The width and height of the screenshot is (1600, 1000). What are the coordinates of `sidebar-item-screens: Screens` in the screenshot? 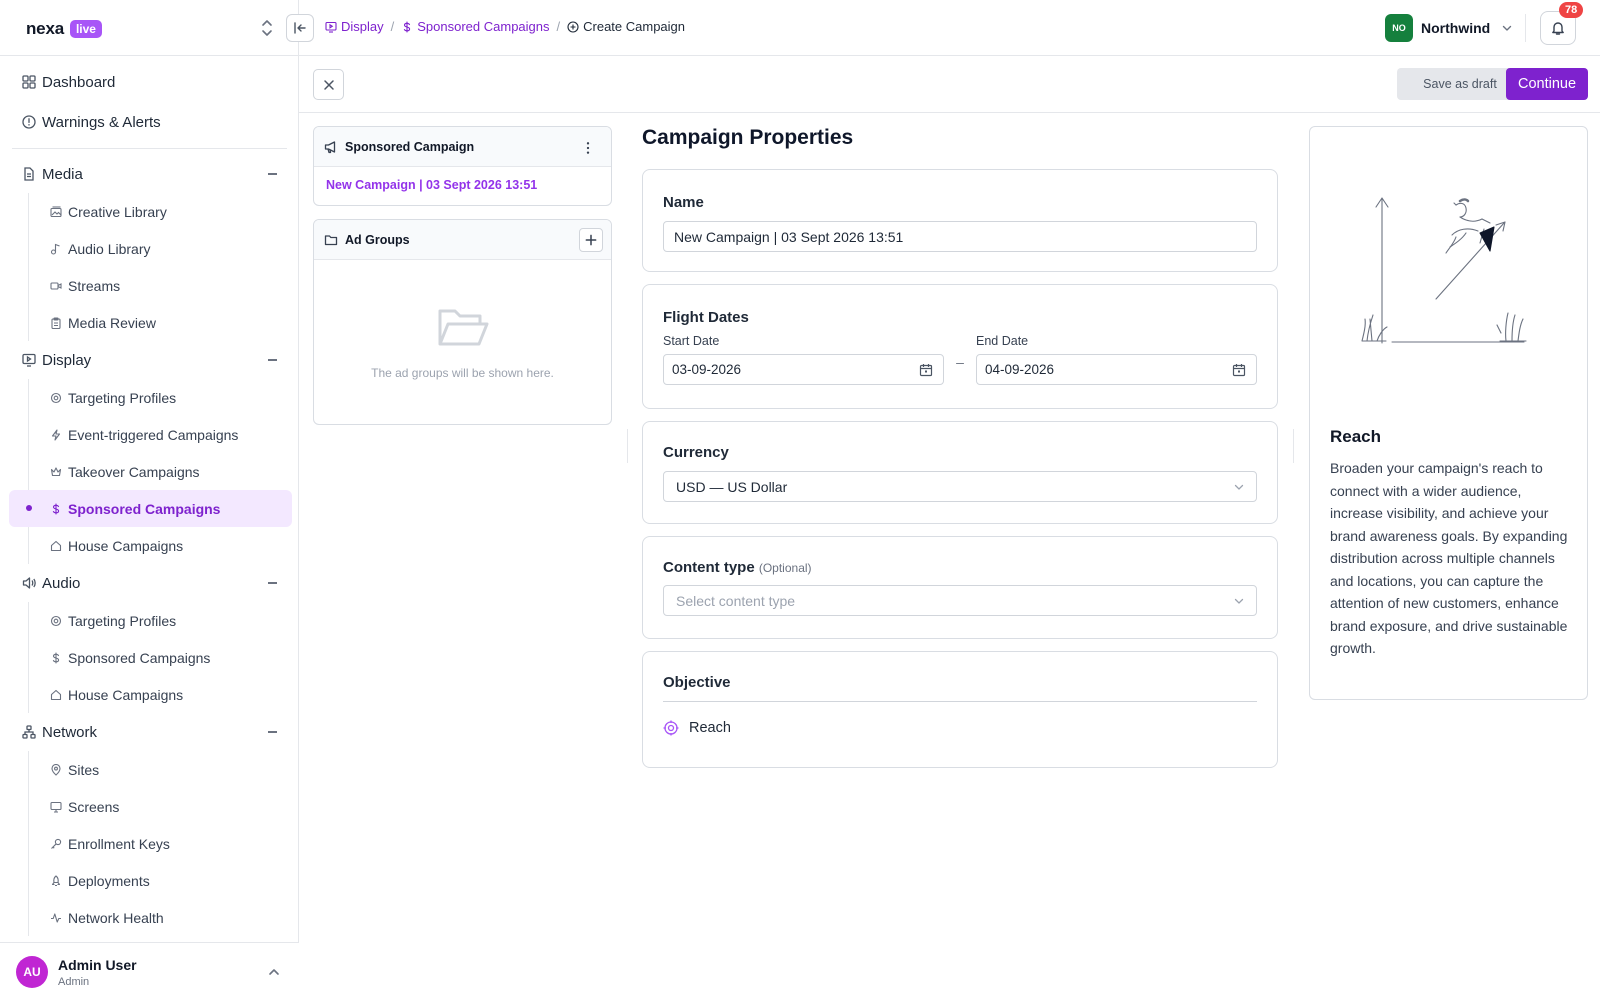 It's located at (164, 806).